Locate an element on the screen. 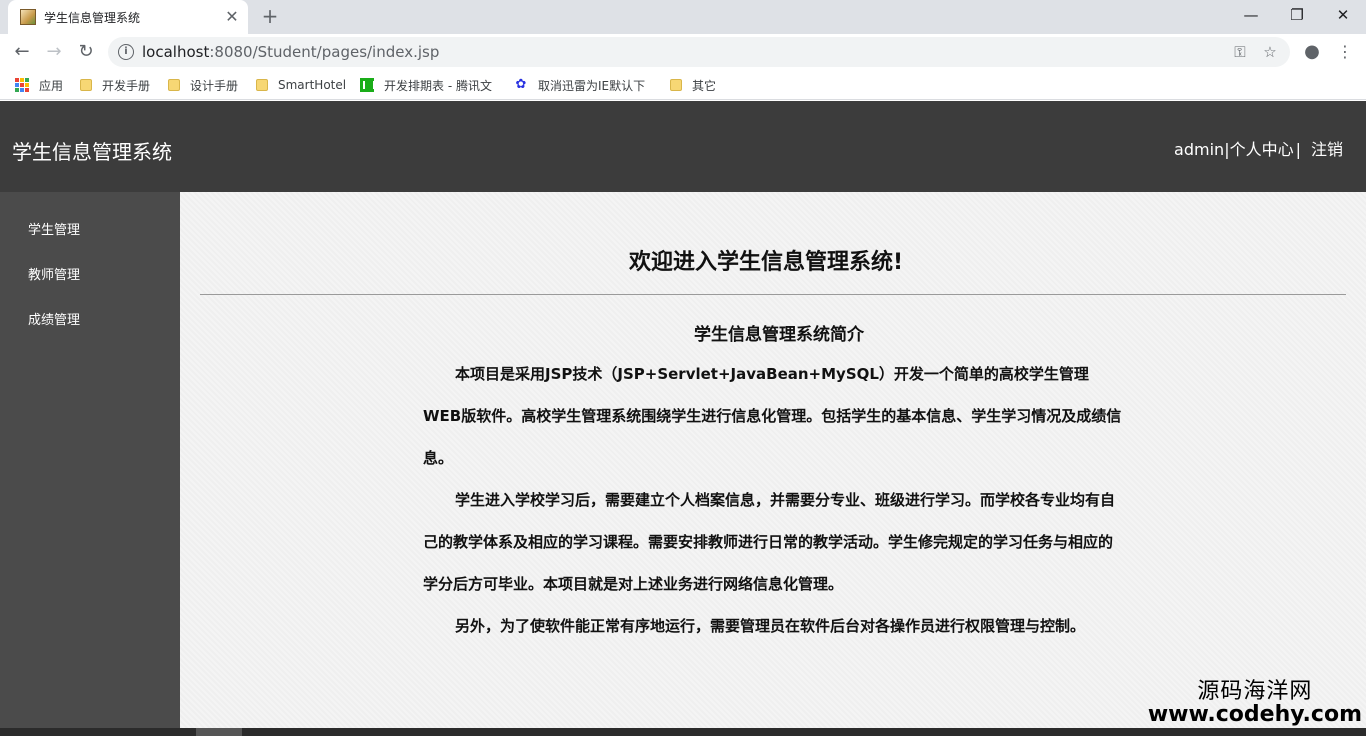 The image size is (1366, 736). profile-link: 个人中心 is located at coordinates (1262, 149).